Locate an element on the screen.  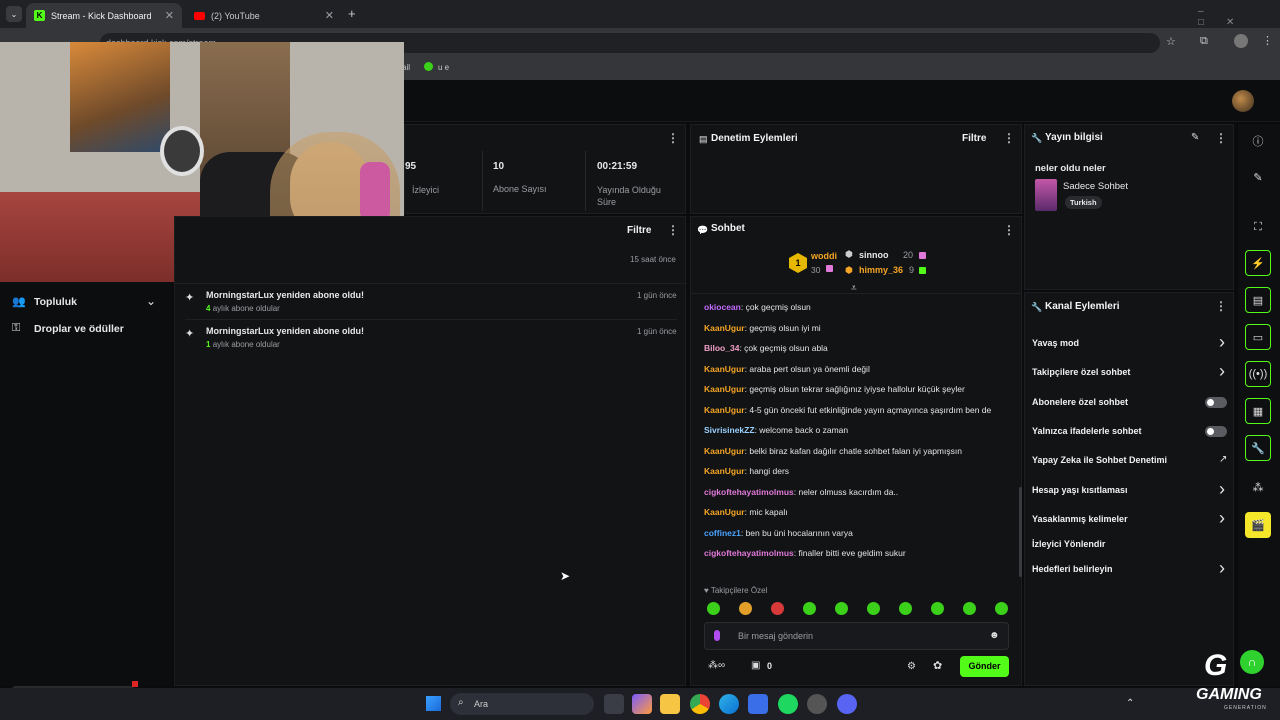
info-icon: ⓘ is located at coordinates (1258, 141).